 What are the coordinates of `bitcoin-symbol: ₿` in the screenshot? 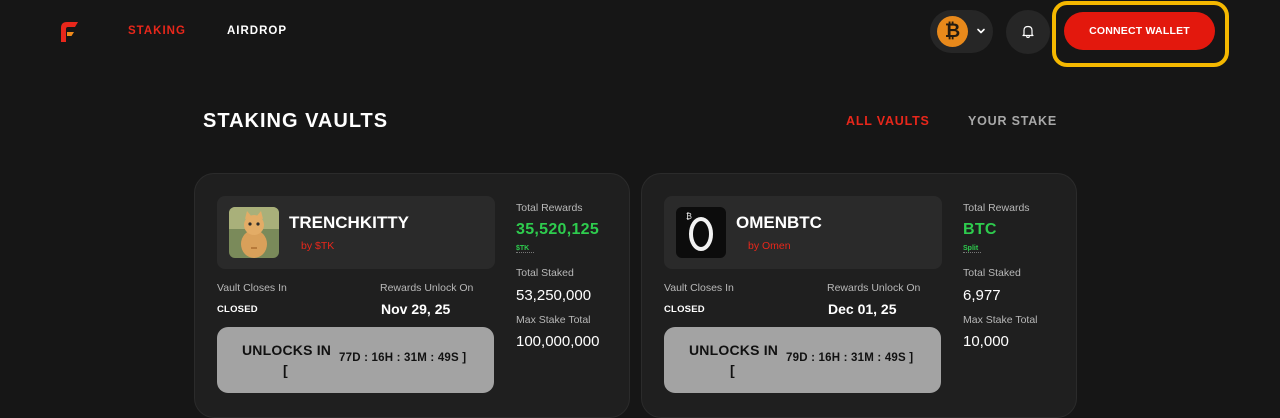 It's located at (952, 31).